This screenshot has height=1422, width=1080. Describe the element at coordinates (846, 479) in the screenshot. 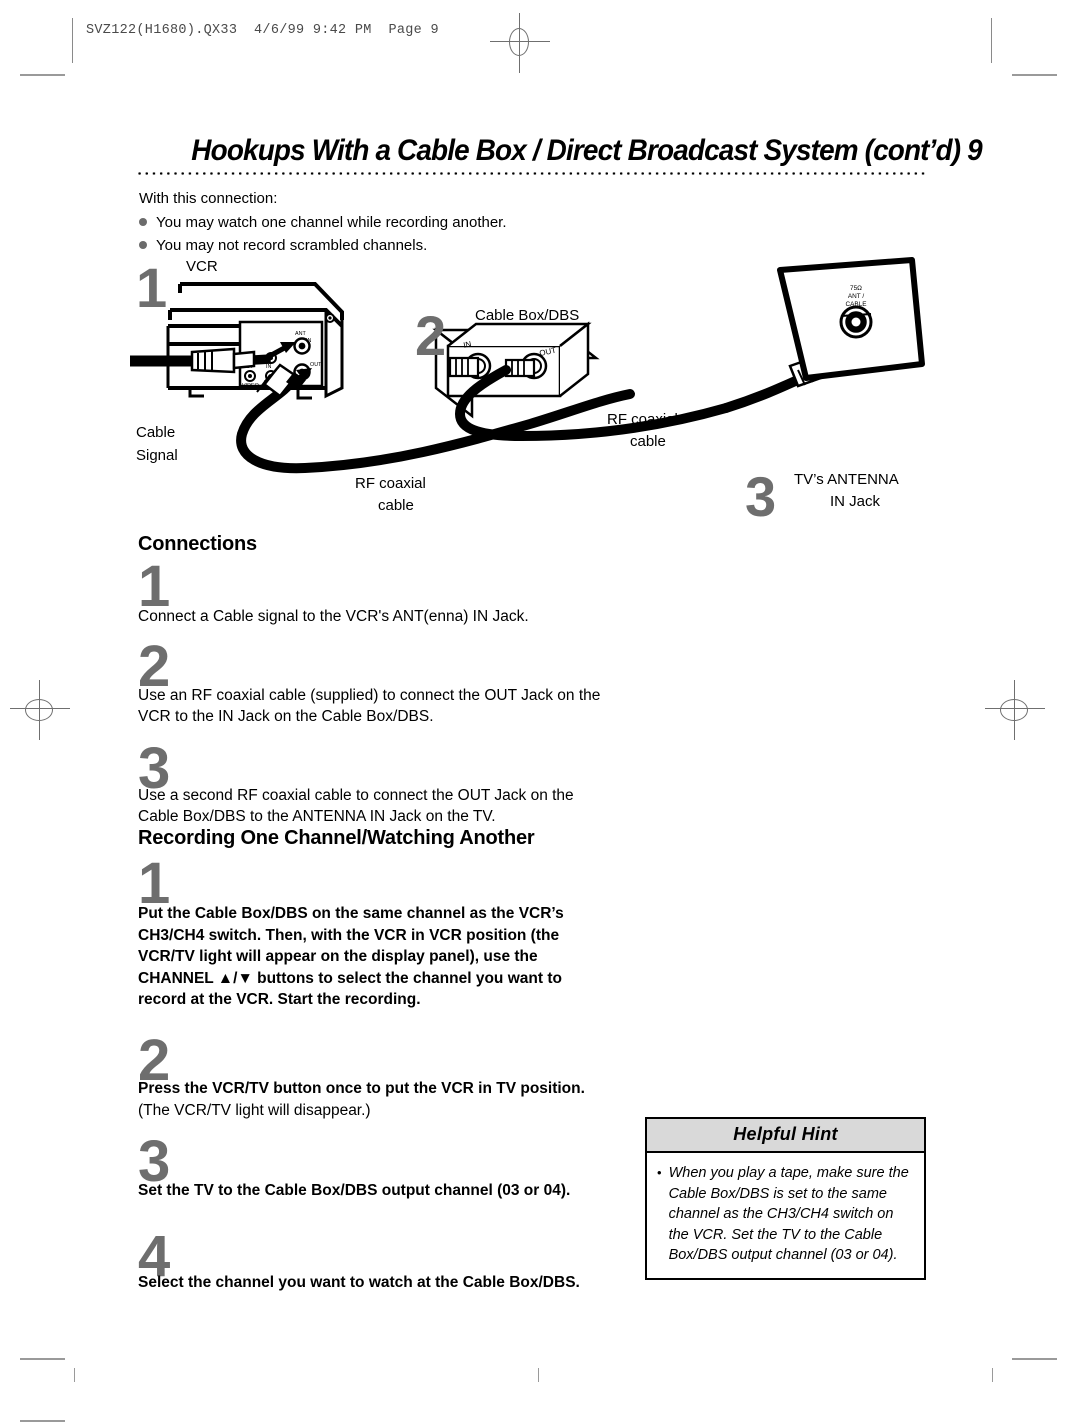

I see `diagram-label-tv-jack-line1: TV’s ANTENNA` at that location.